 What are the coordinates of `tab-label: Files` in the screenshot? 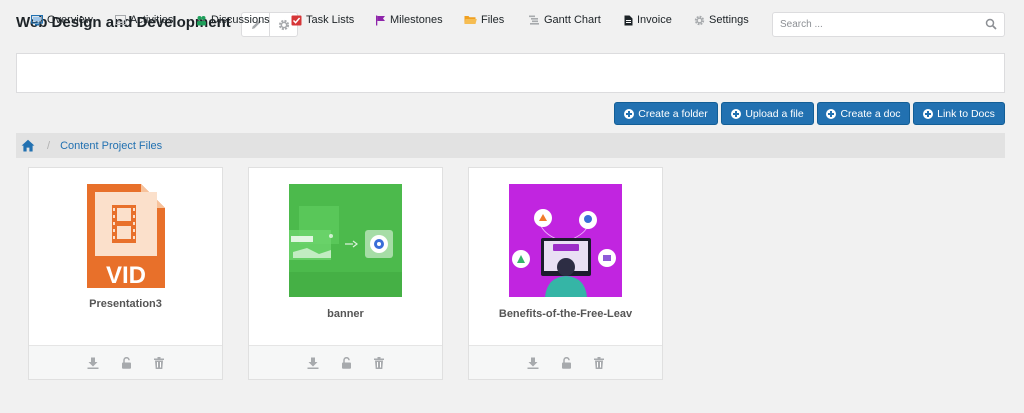 It's located at (493, 20).